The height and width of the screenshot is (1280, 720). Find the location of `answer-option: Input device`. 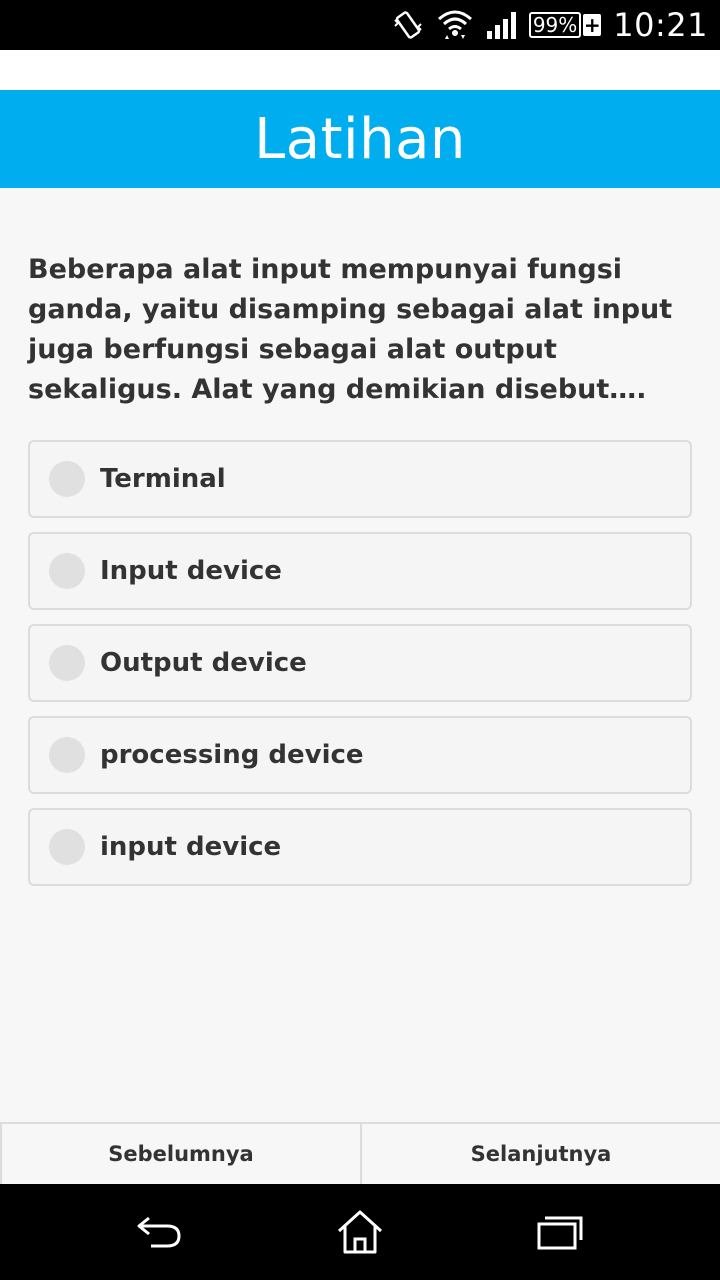

answer-option: Input device is located at coordinates (360, 571).